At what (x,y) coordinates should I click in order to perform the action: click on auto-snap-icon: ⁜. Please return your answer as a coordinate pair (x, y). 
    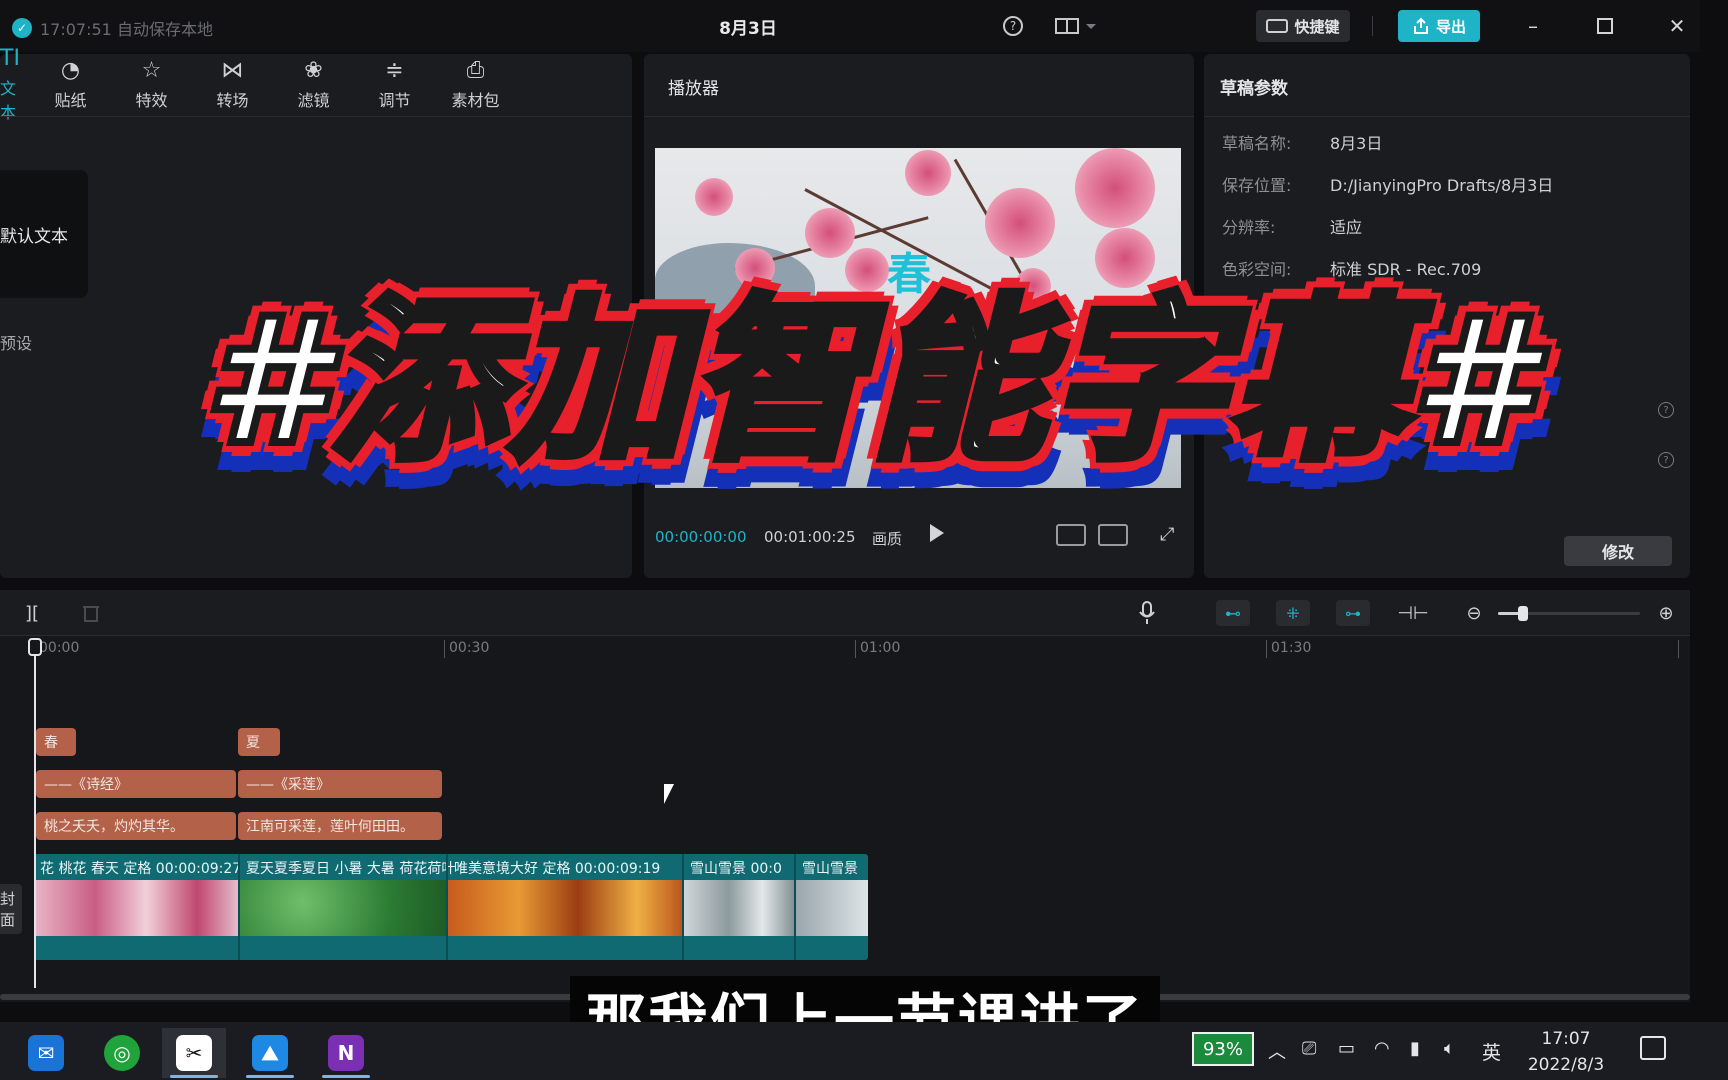
    Looking at the image, I should click on (1293, 613).